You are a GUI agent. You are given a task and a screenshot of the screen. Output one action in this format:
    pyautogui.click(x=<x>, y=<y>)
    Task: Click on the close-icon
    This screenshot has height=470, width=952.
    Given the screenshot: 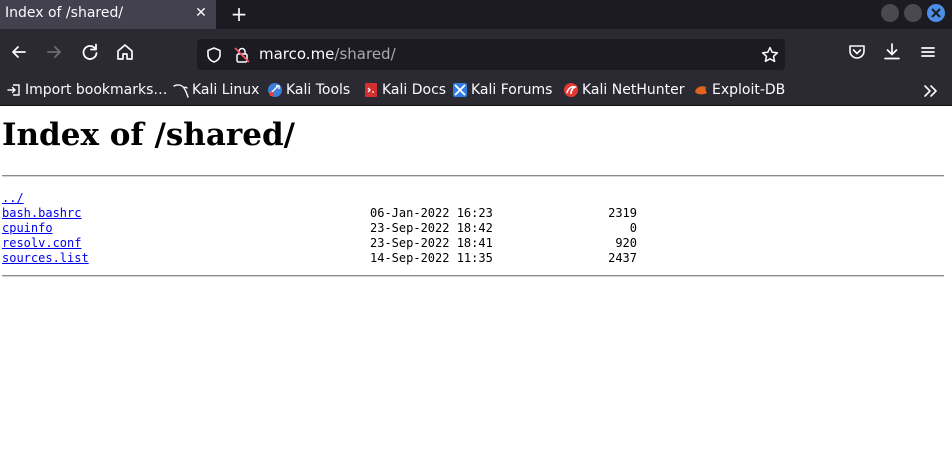 What is the action you would take?
    pyautogui.click(x=936, y=13)
    